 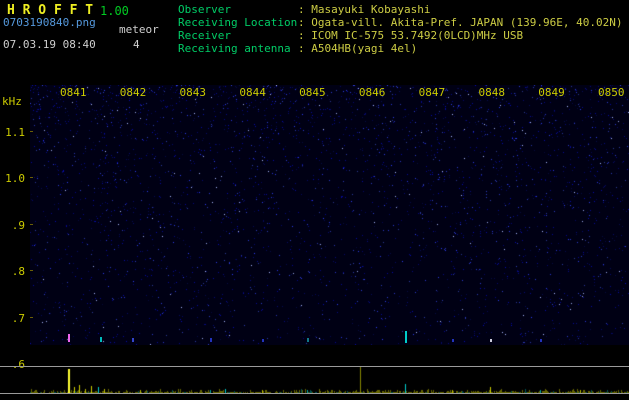 I want to click on time-label: 0841, so click(x=73, y=92).